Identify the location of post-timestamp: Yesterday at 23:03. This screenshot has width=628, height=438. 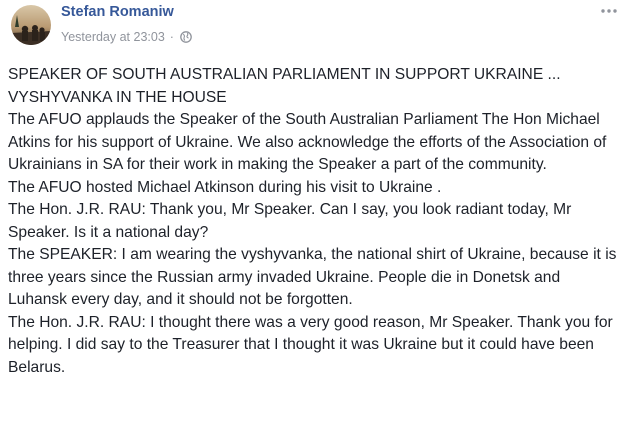
(113, 37).